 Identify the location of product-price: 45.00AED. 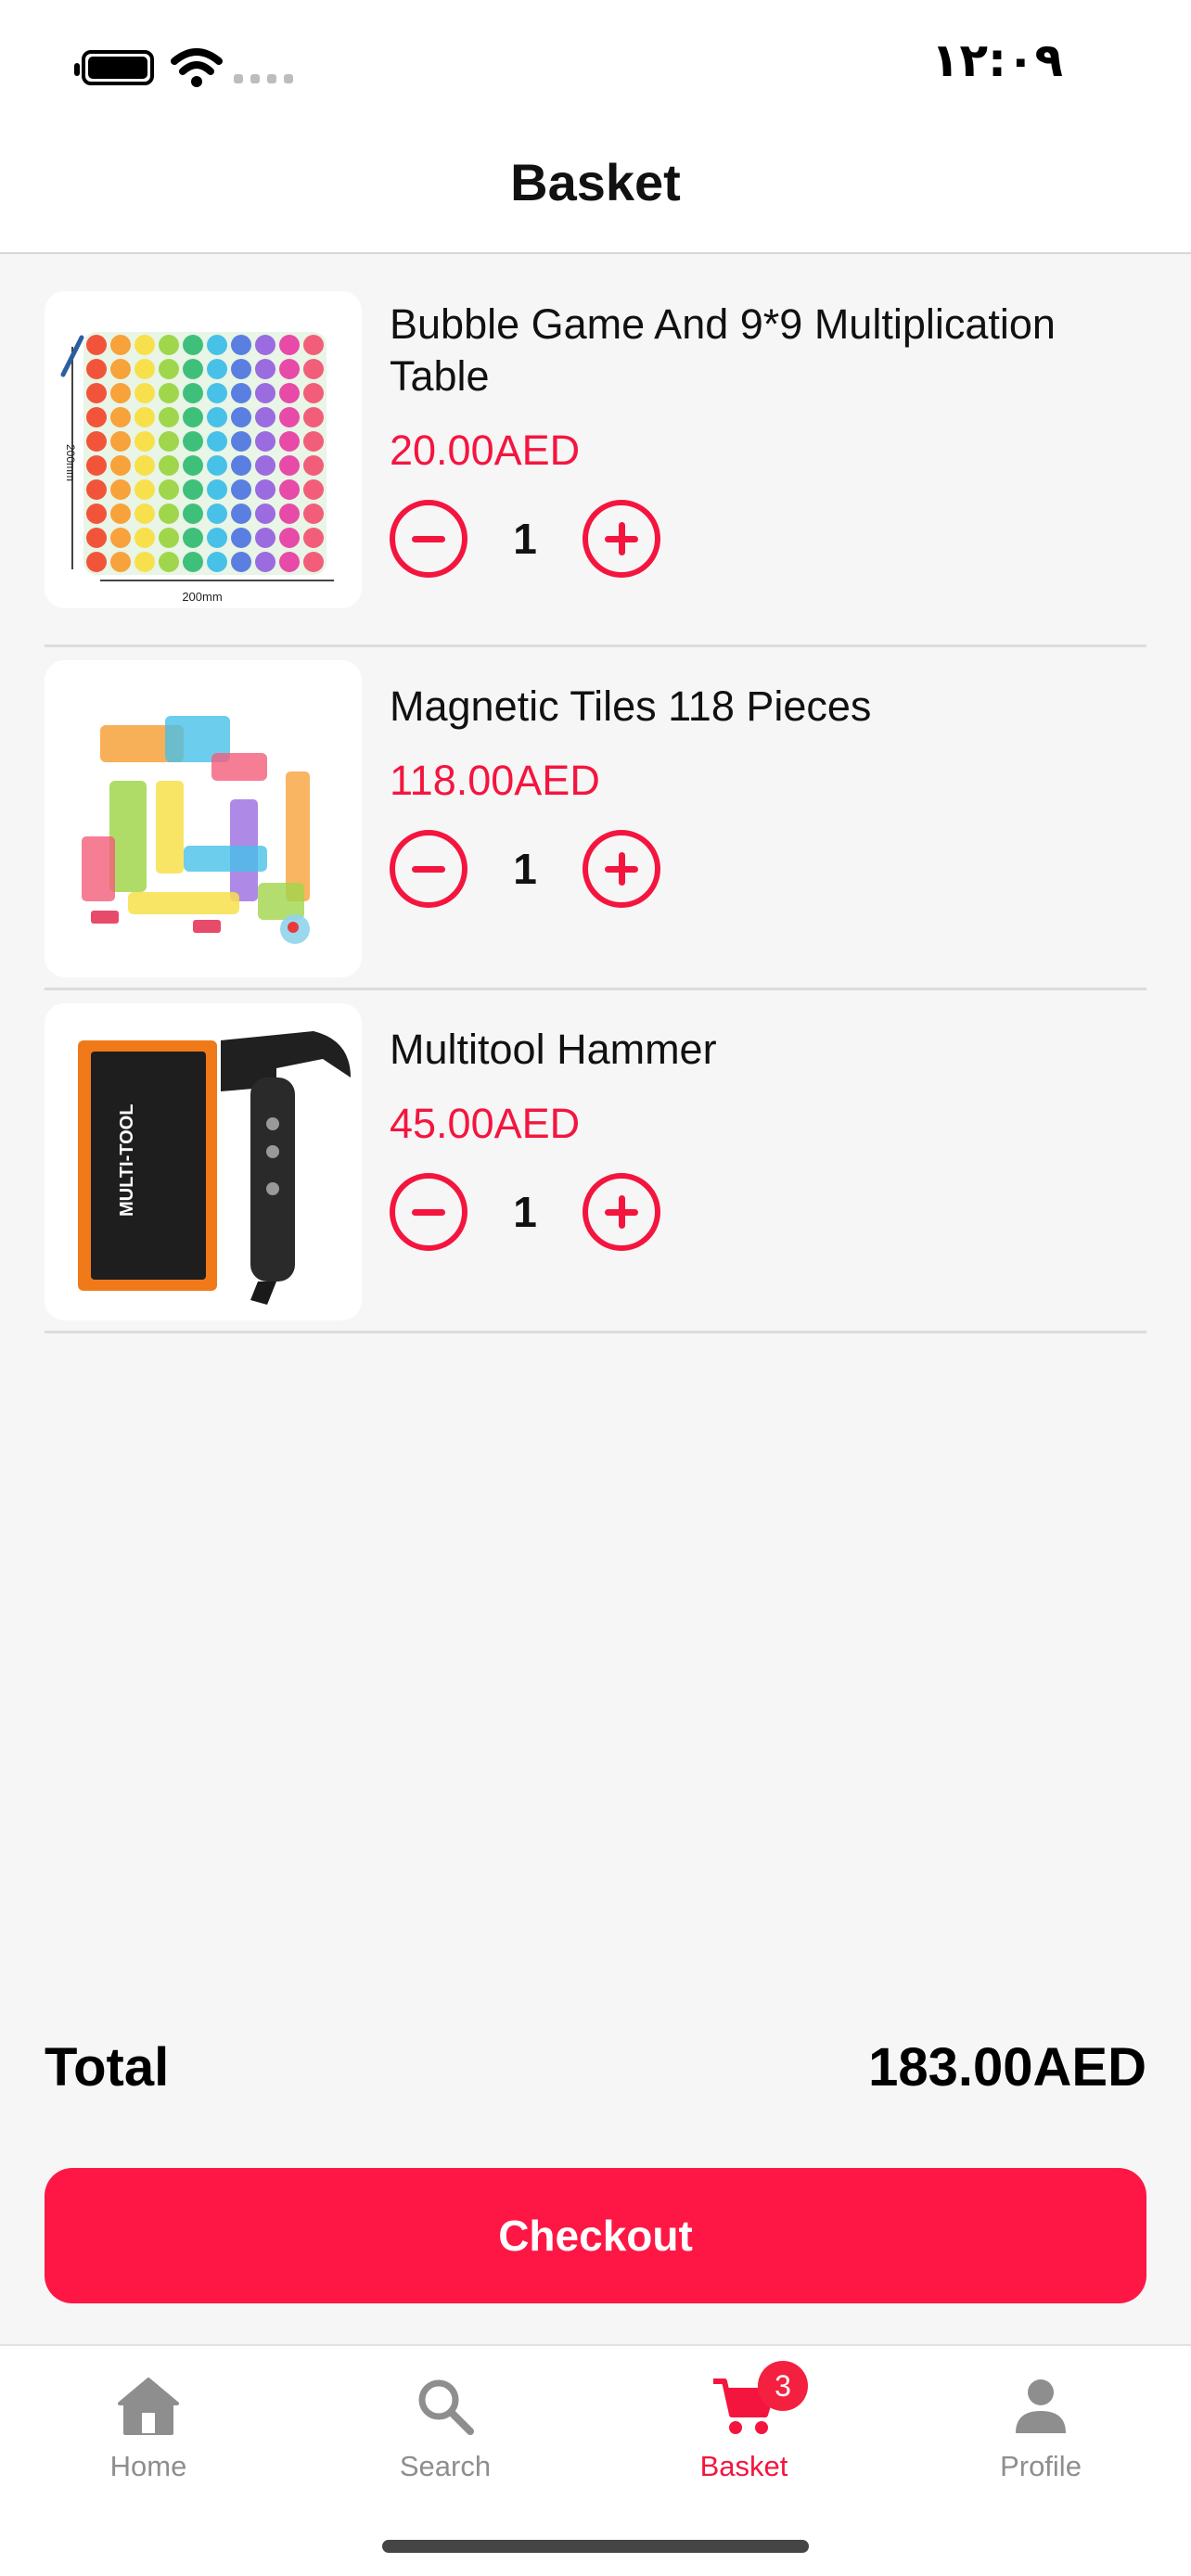
(486, 1123).